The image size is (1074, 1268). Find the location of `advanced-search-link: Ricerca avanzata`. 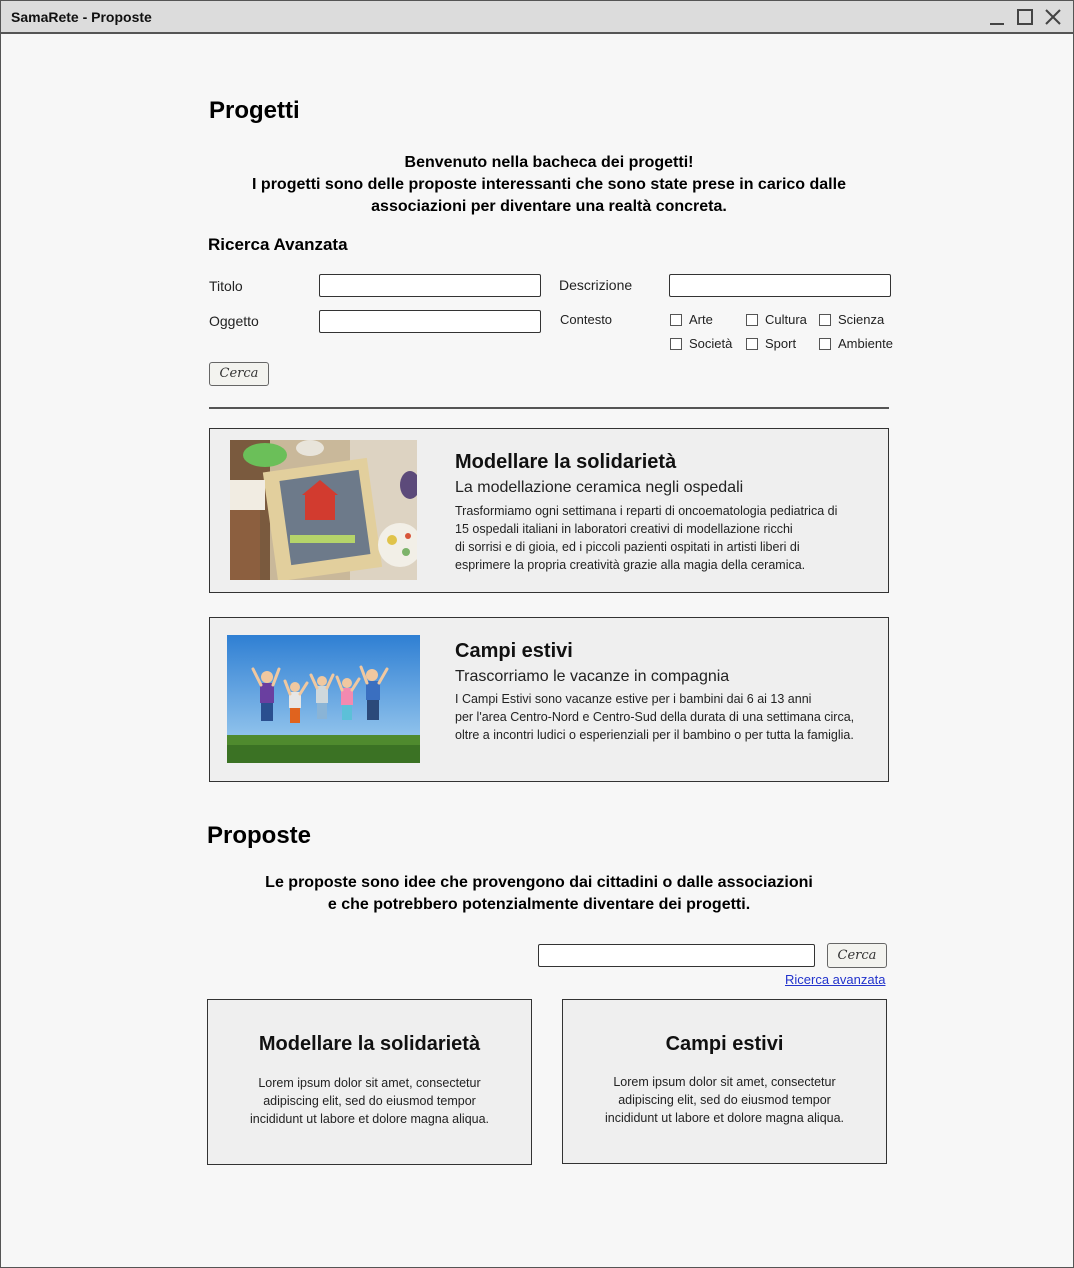

advanced-search-link: Ricerca avanzata is located at coordinates (835, 979).